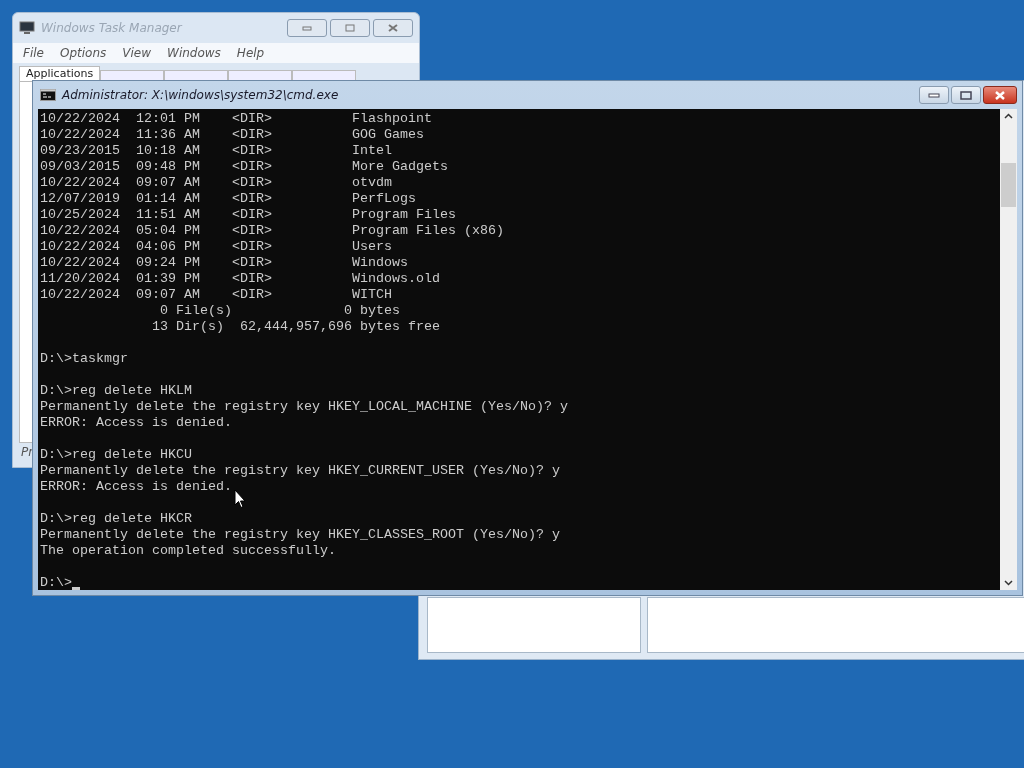 Image resolution: width=1024 pixels, height=768 pixels. What do you see at coordinates (216, 151) in the screenshot?
I see `console-line: 09/23/2015 10:18 AM <DIR> Intel` at bounding box center [216, 151].